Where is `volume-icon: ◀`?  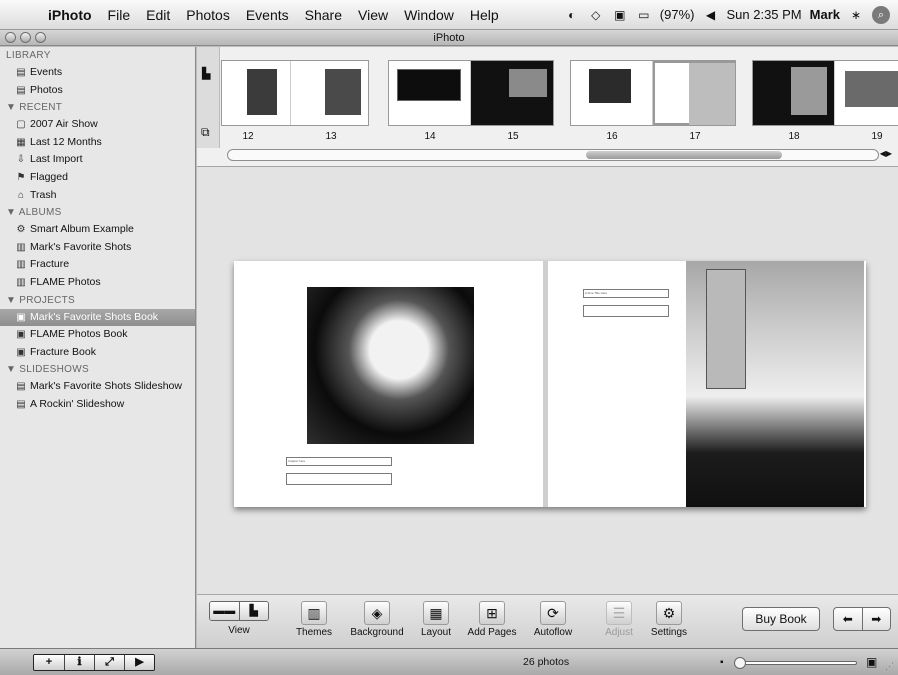 volume-icon: ◀ is located at coordinates (710, 15).